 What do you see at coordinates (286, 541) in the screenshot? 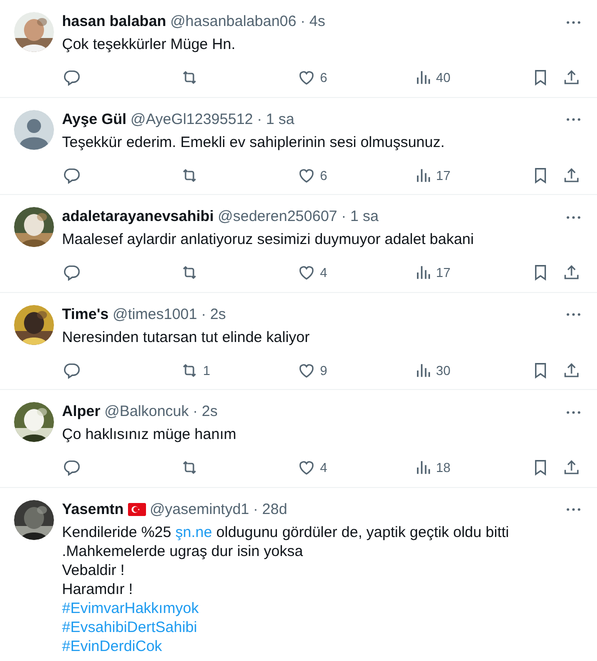
I see `tweet-text: Kendileride %25 şn.ne oldugunu gördüler de, yaptik geçtik oldu bitti .Mahkemelerde ugraş dur isin yoksa` at bounding box center [286, 541].